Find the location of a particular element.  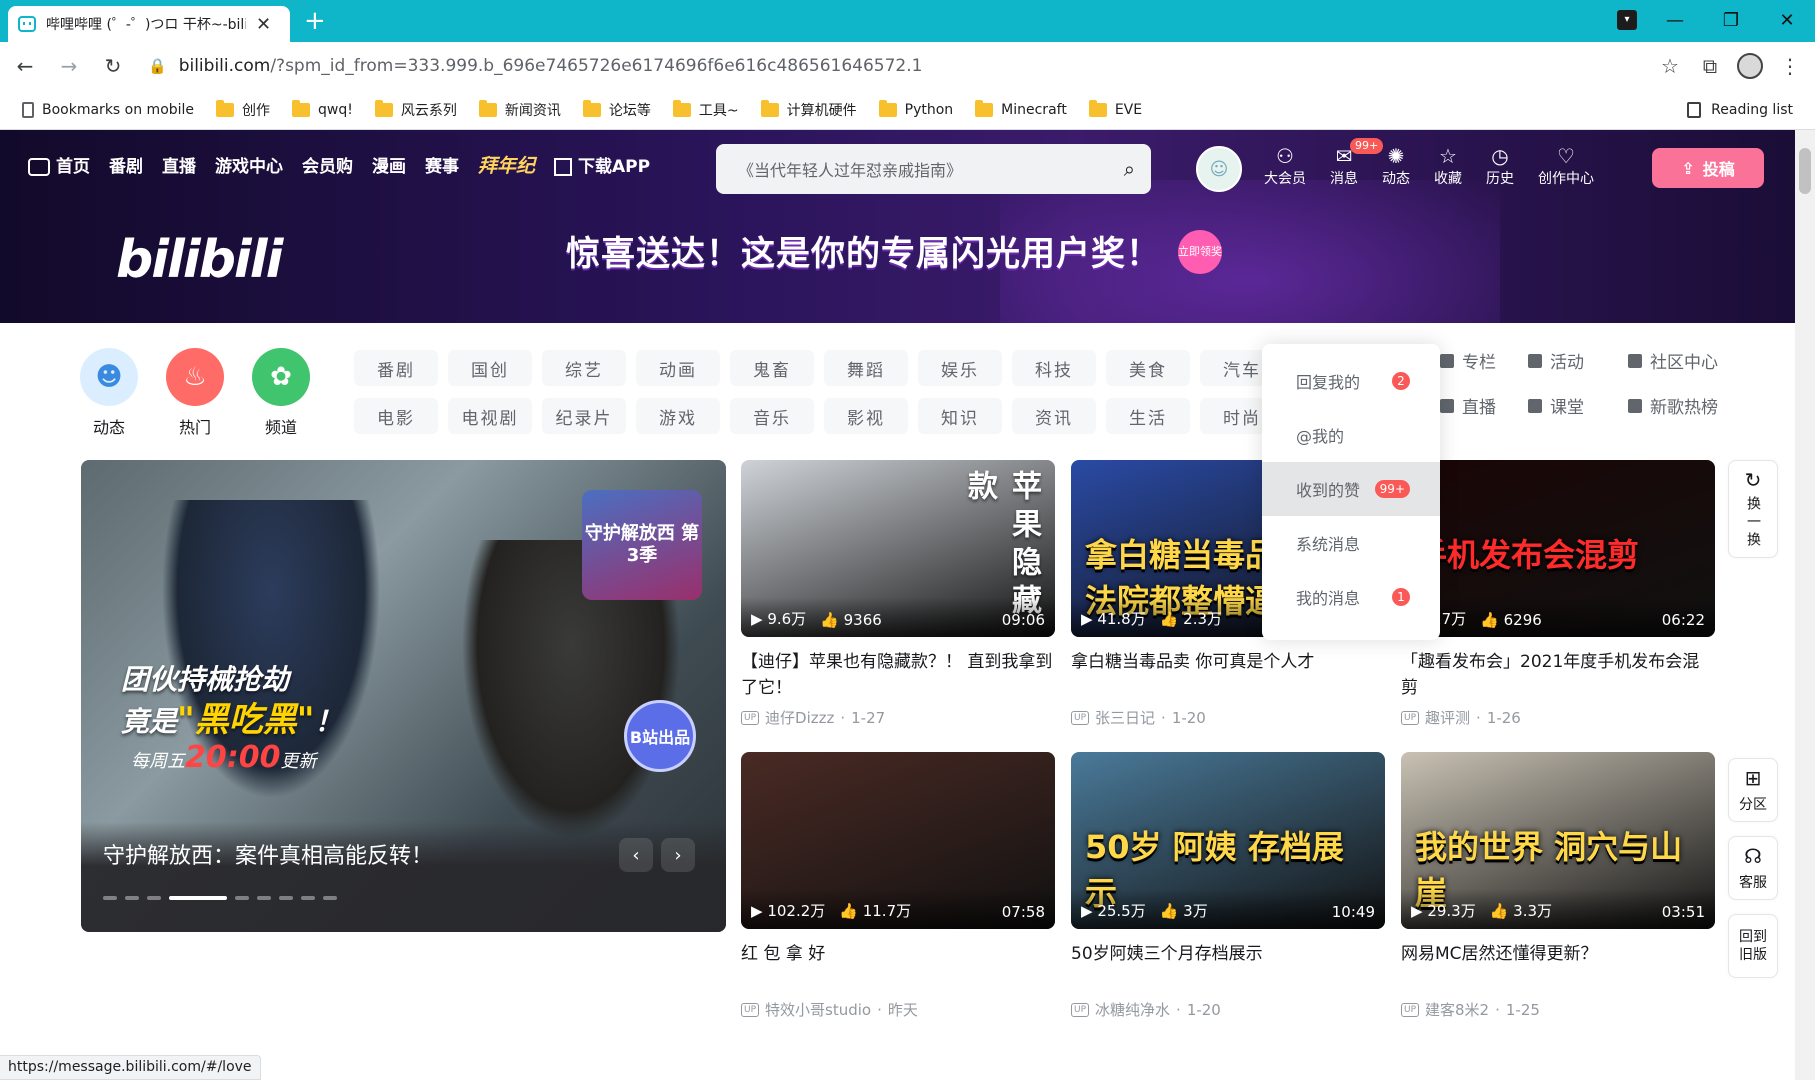

nav-history: ◷ 历史 is located at coordinates (1500, 166).